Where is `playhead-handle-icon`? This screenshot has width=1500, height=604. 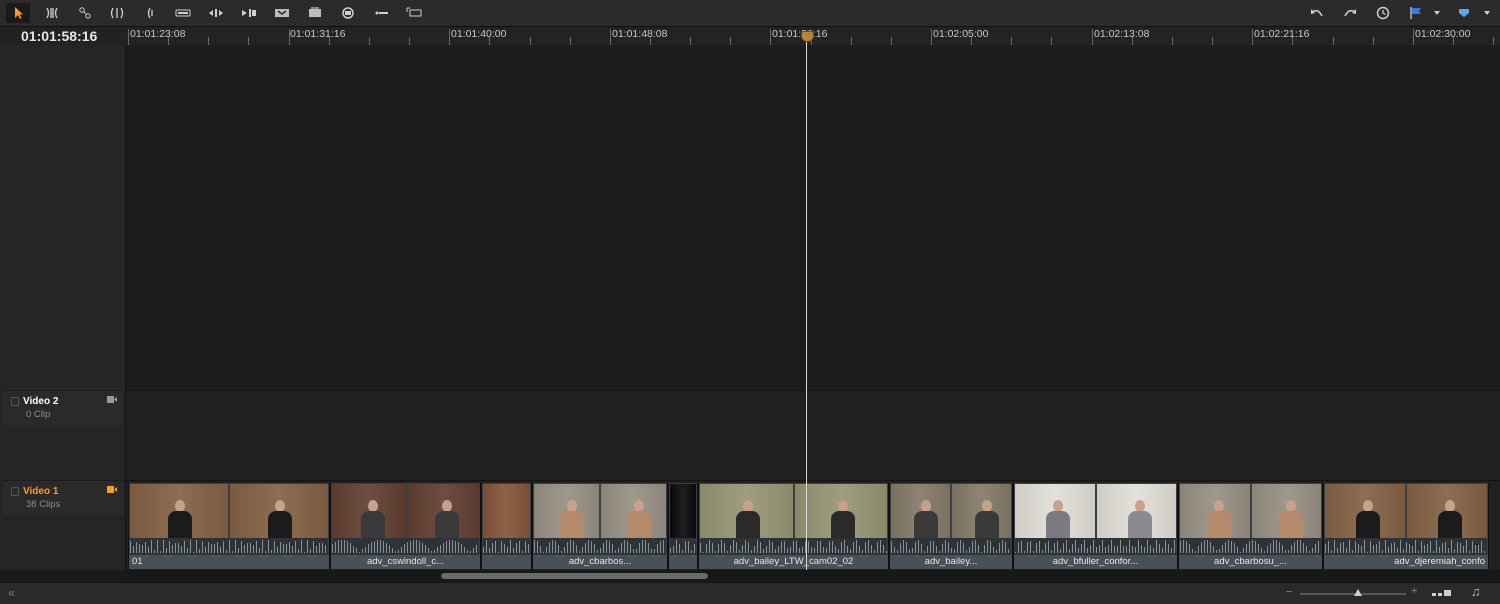
playhead-handle-icon is located at coordinates (807, 36).